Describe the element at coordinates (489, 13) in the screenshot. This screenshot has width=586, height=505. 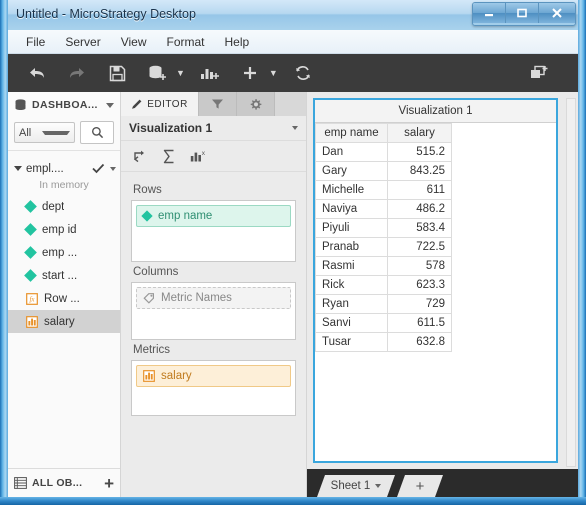
I see `minimize-button` at that location.